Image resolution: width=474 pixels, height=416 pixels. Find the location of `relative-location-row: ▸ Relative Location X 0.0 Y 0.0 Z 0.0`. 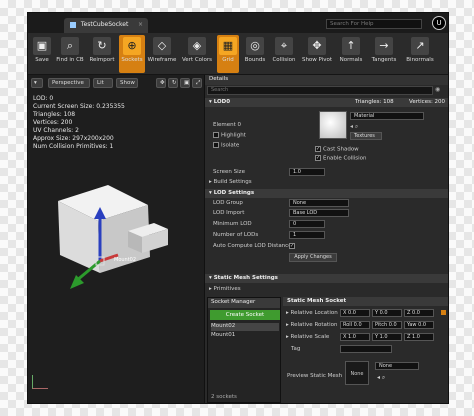

relative-location-row: ▸ Relative Location X 0.0 Y 0.0 Z 0.0 is located at coordinates (365, 313).